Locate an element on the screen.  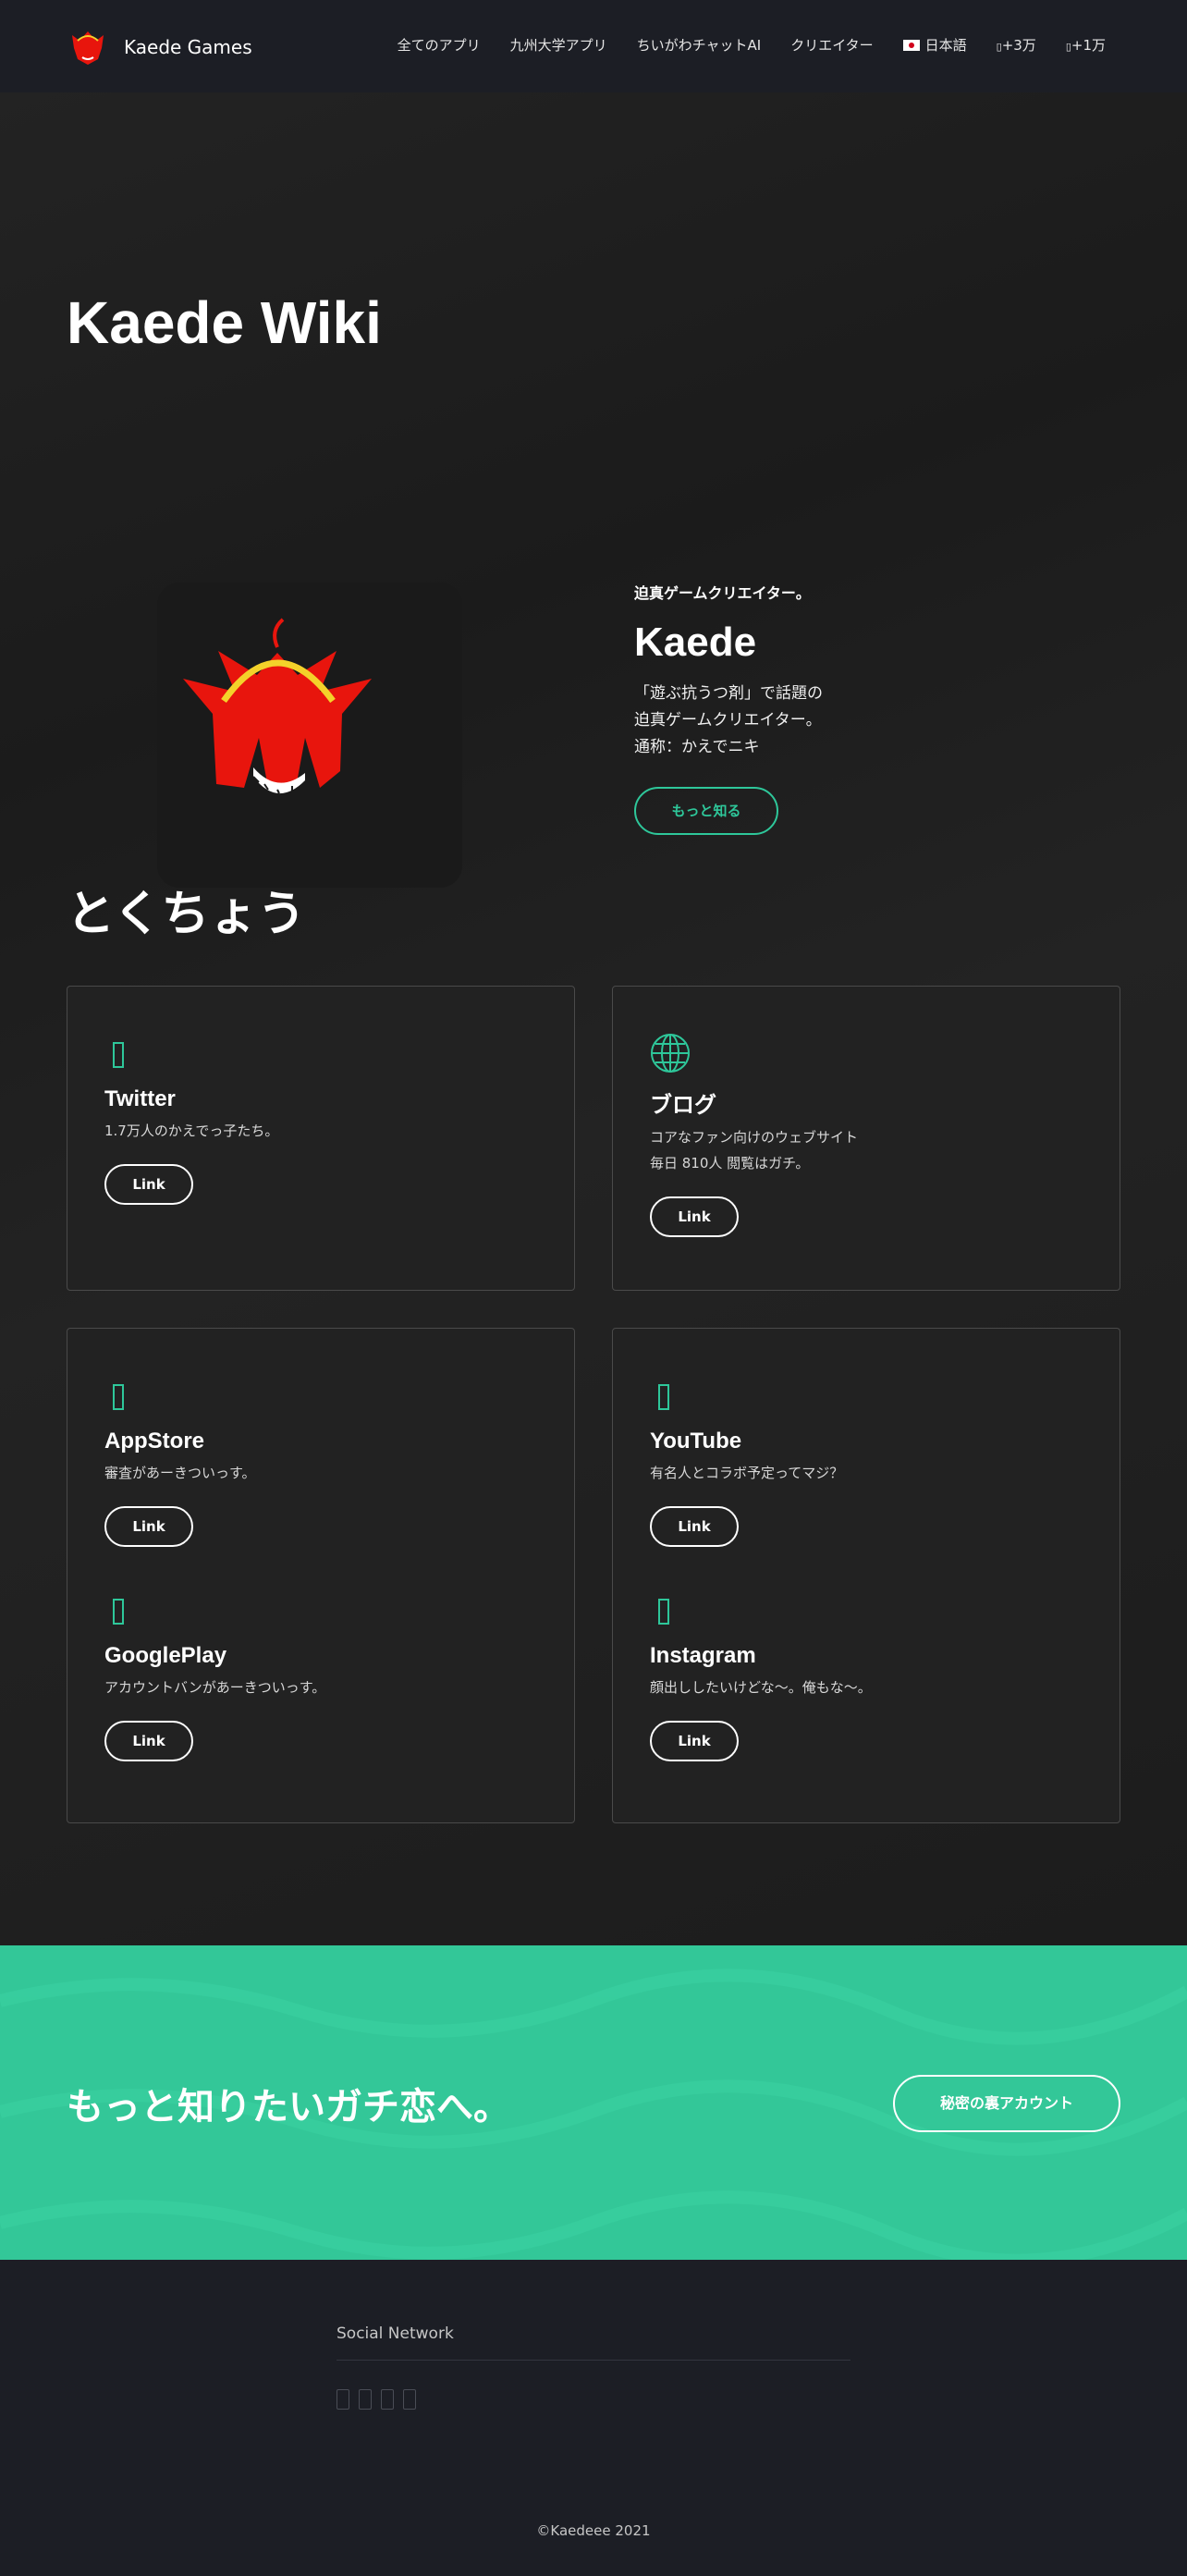
feature-desc: 顔出ししたいけどな〜。俺もな〜。 is located at coordinates (761, 1687).